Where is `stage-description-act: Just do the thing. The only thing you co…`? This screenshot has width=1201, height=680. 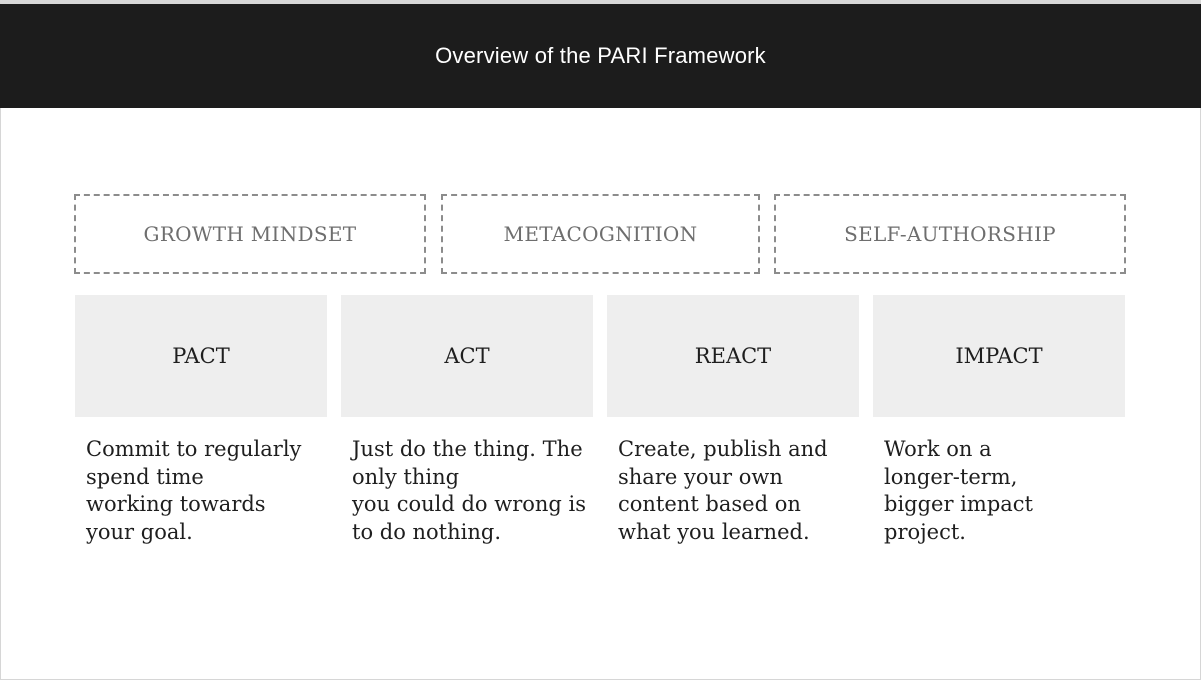
stage-description-act: Just do the thing. The only thing you co… is located at coordinates (469, 490).